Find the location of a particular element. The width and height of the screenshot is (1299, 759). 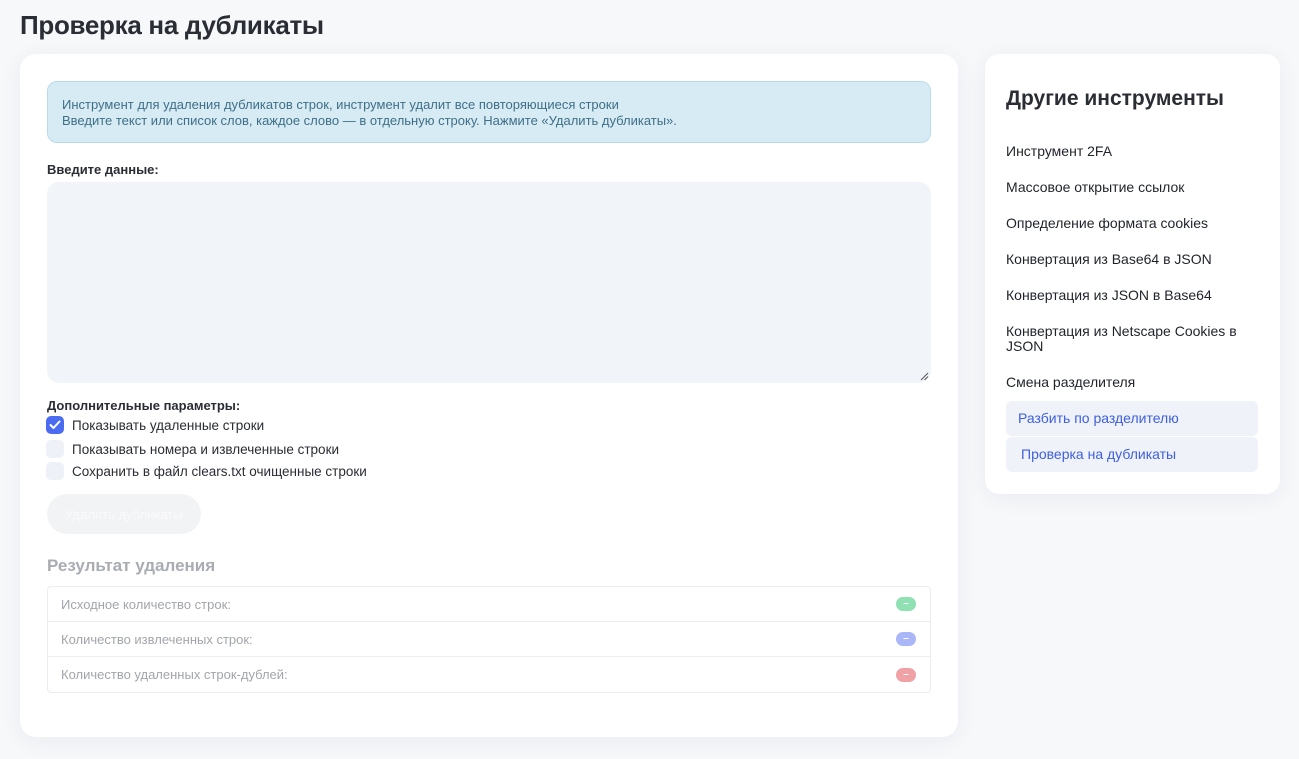

option-show-removed: Показывать удаленные строки is located at coordinates (155, 425).